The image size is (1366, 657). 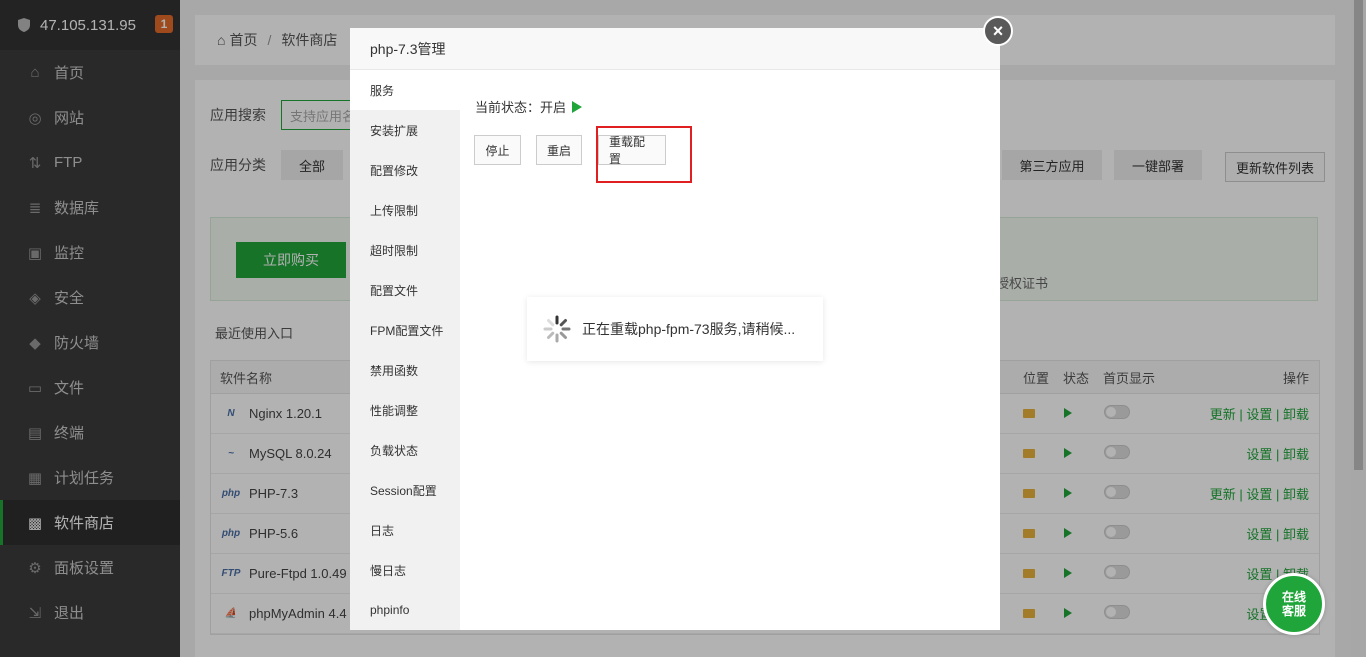 What do you see at coordinates (508, 107) in the screenshot?
I see `status-label: 当前状态：` at bounding box center [508, 107].